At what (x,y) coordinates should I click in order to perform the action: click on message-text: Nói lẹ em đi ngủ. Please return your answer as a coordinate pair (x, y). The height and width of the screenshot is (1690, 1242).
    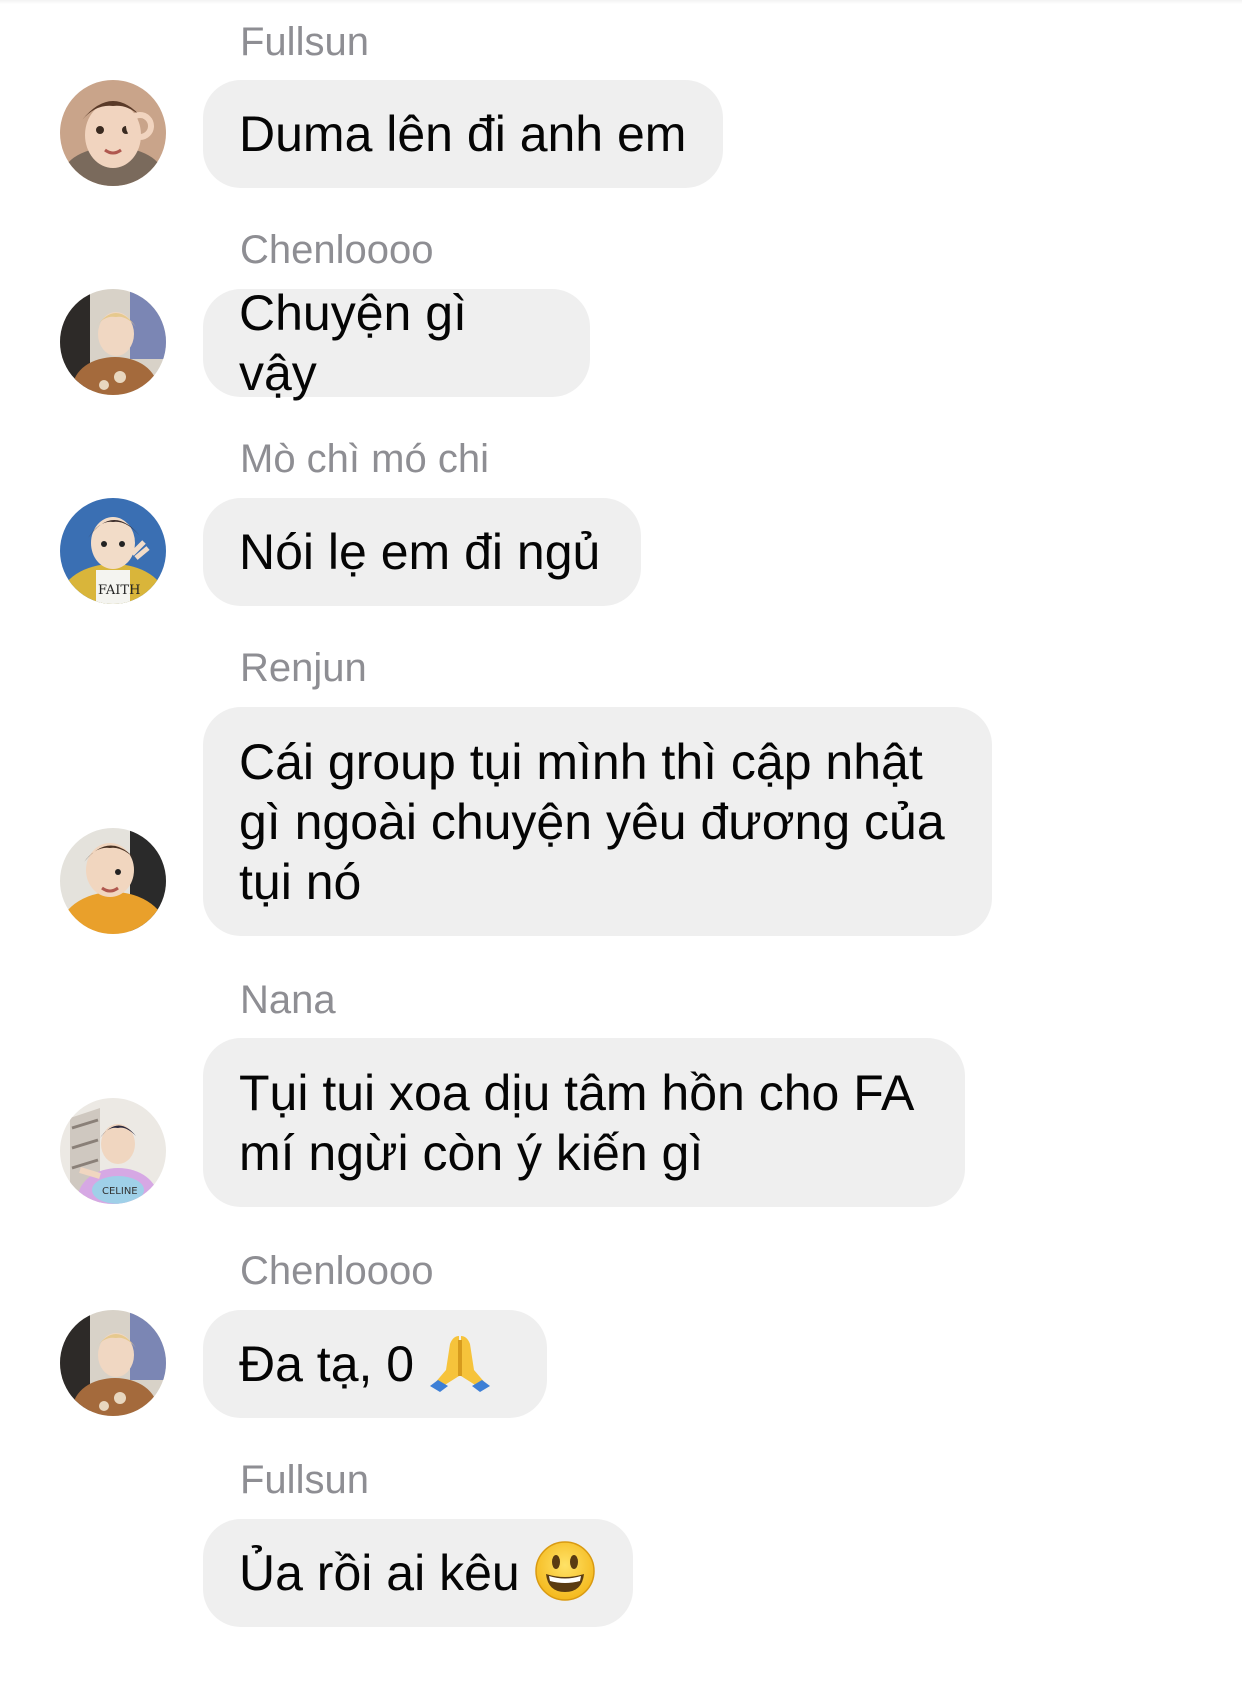
    Looking at the image, I should click on (420, 552).